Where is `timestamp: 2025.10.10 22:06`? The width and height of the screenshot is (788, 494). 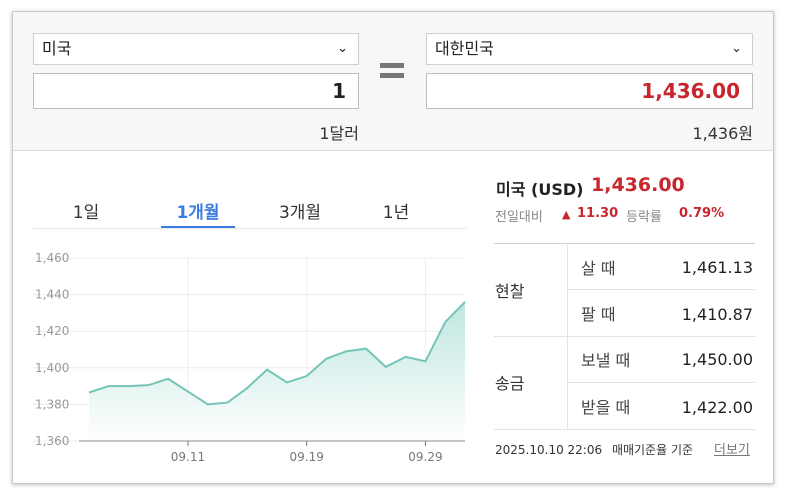
timestamp: 2025.10.10 22:06 is located at coordinates (549, 450).